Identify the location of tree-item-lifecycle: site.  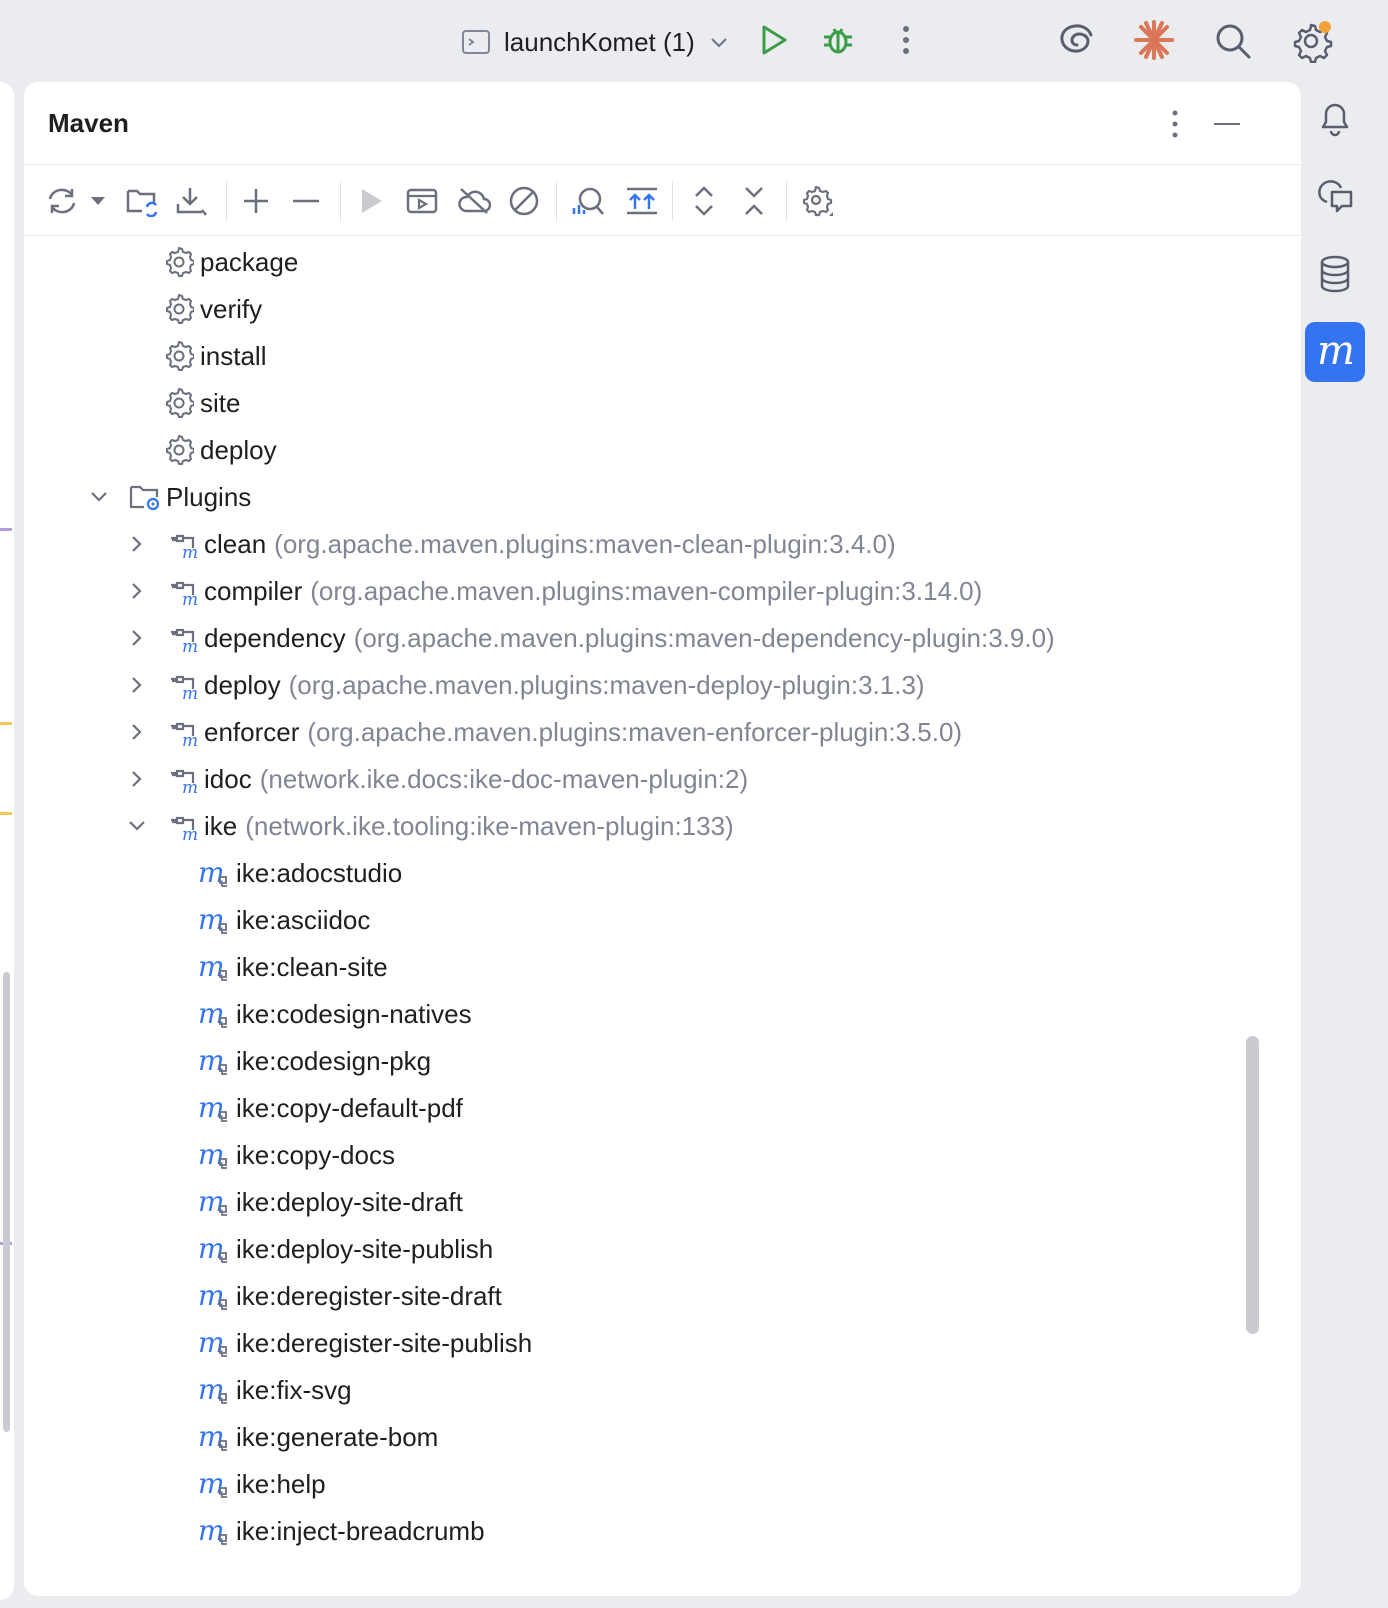
(201, 403).